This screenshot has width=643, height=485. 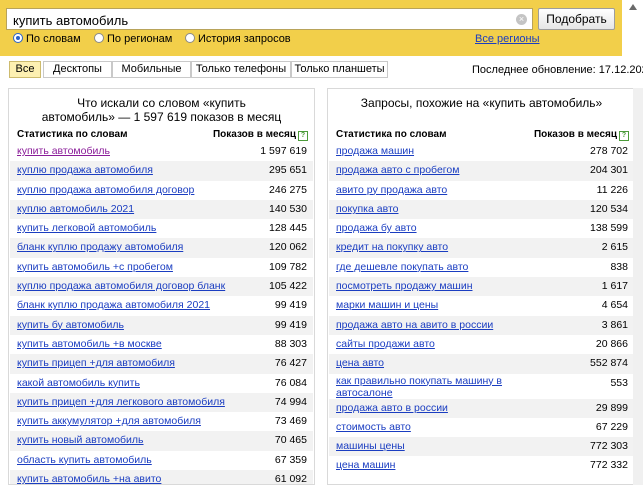 I want to click on table-row: купить автомобиль 1 597 619, so click(x=161, y=151).